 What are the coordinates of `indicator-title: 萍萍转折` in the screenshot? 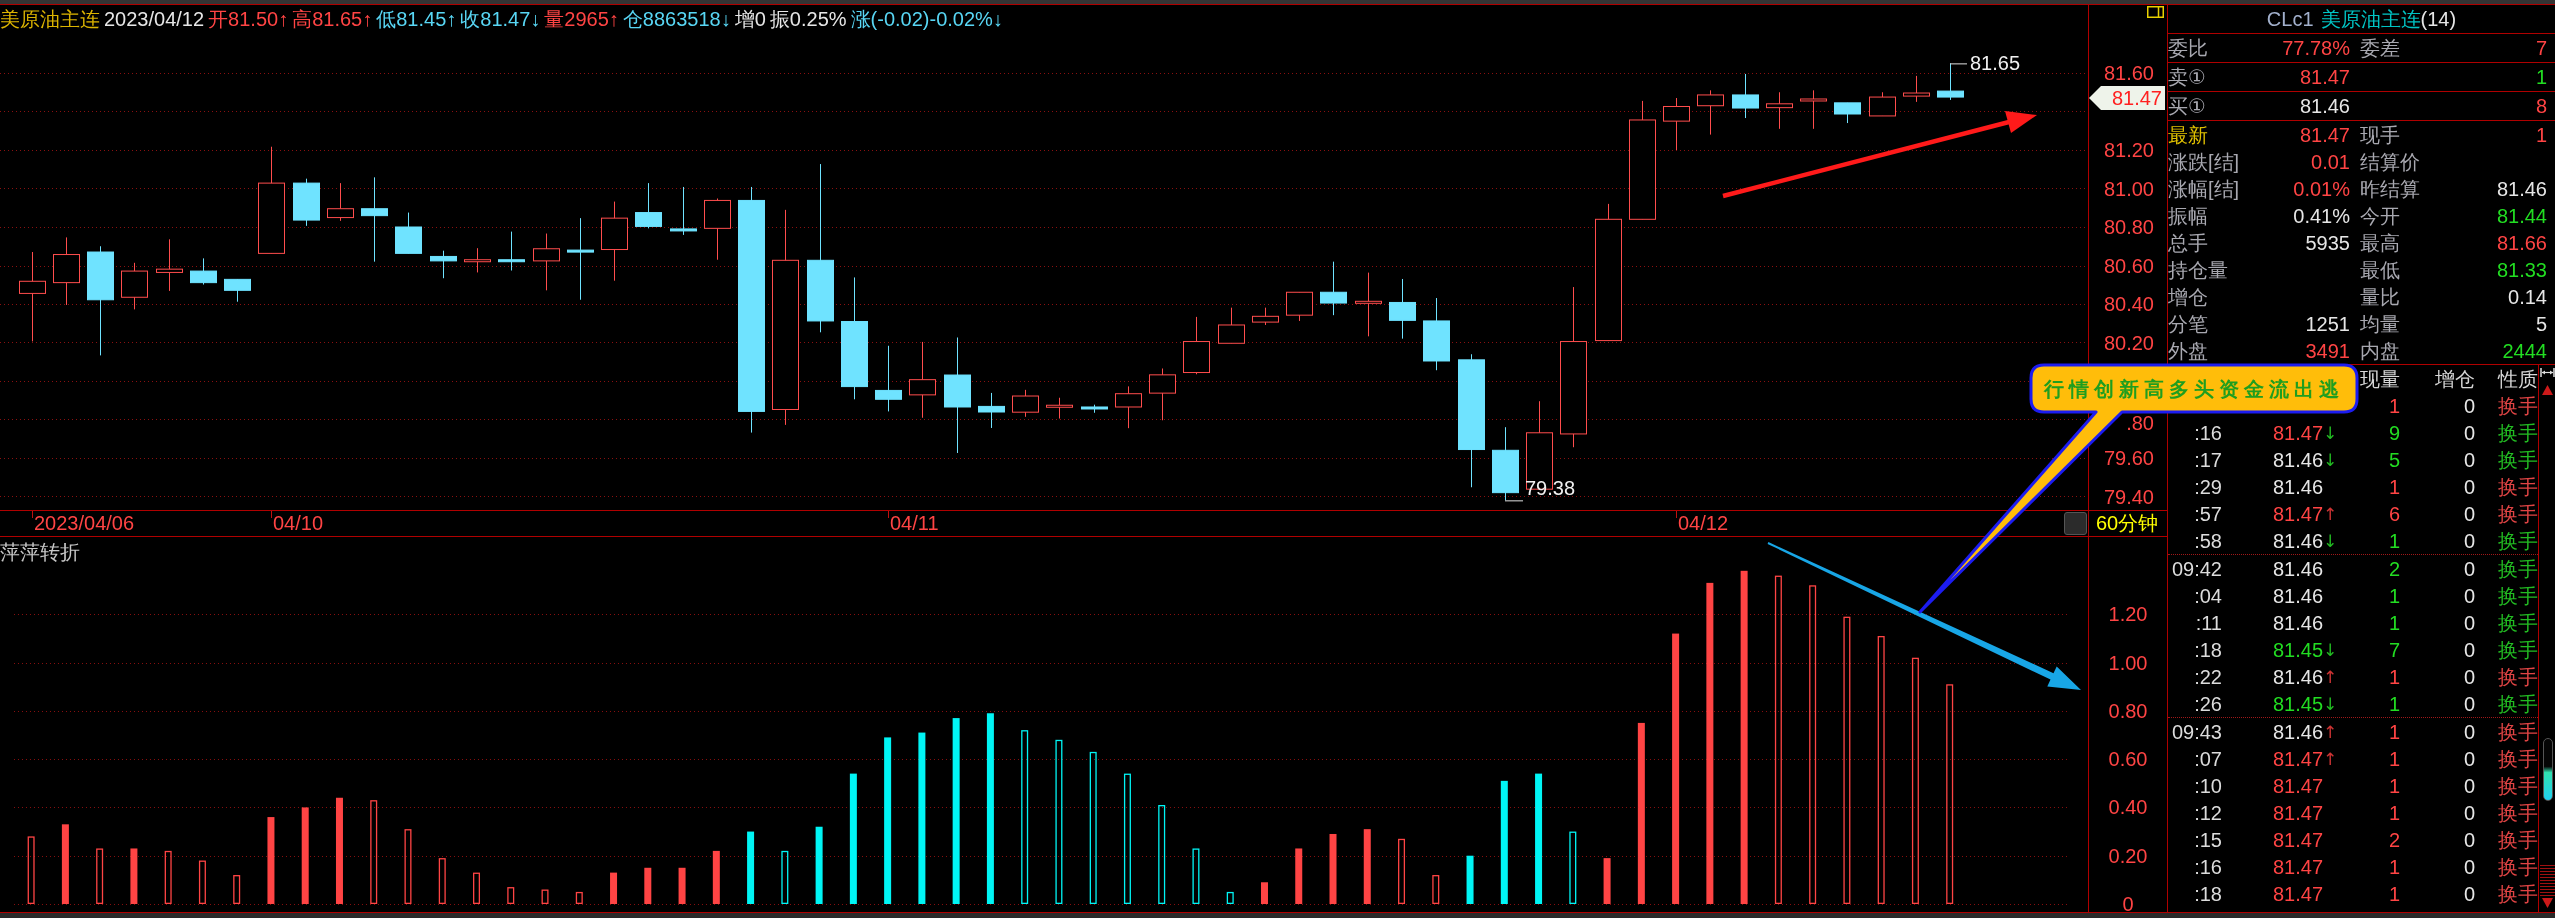 It's located at (40, 552).